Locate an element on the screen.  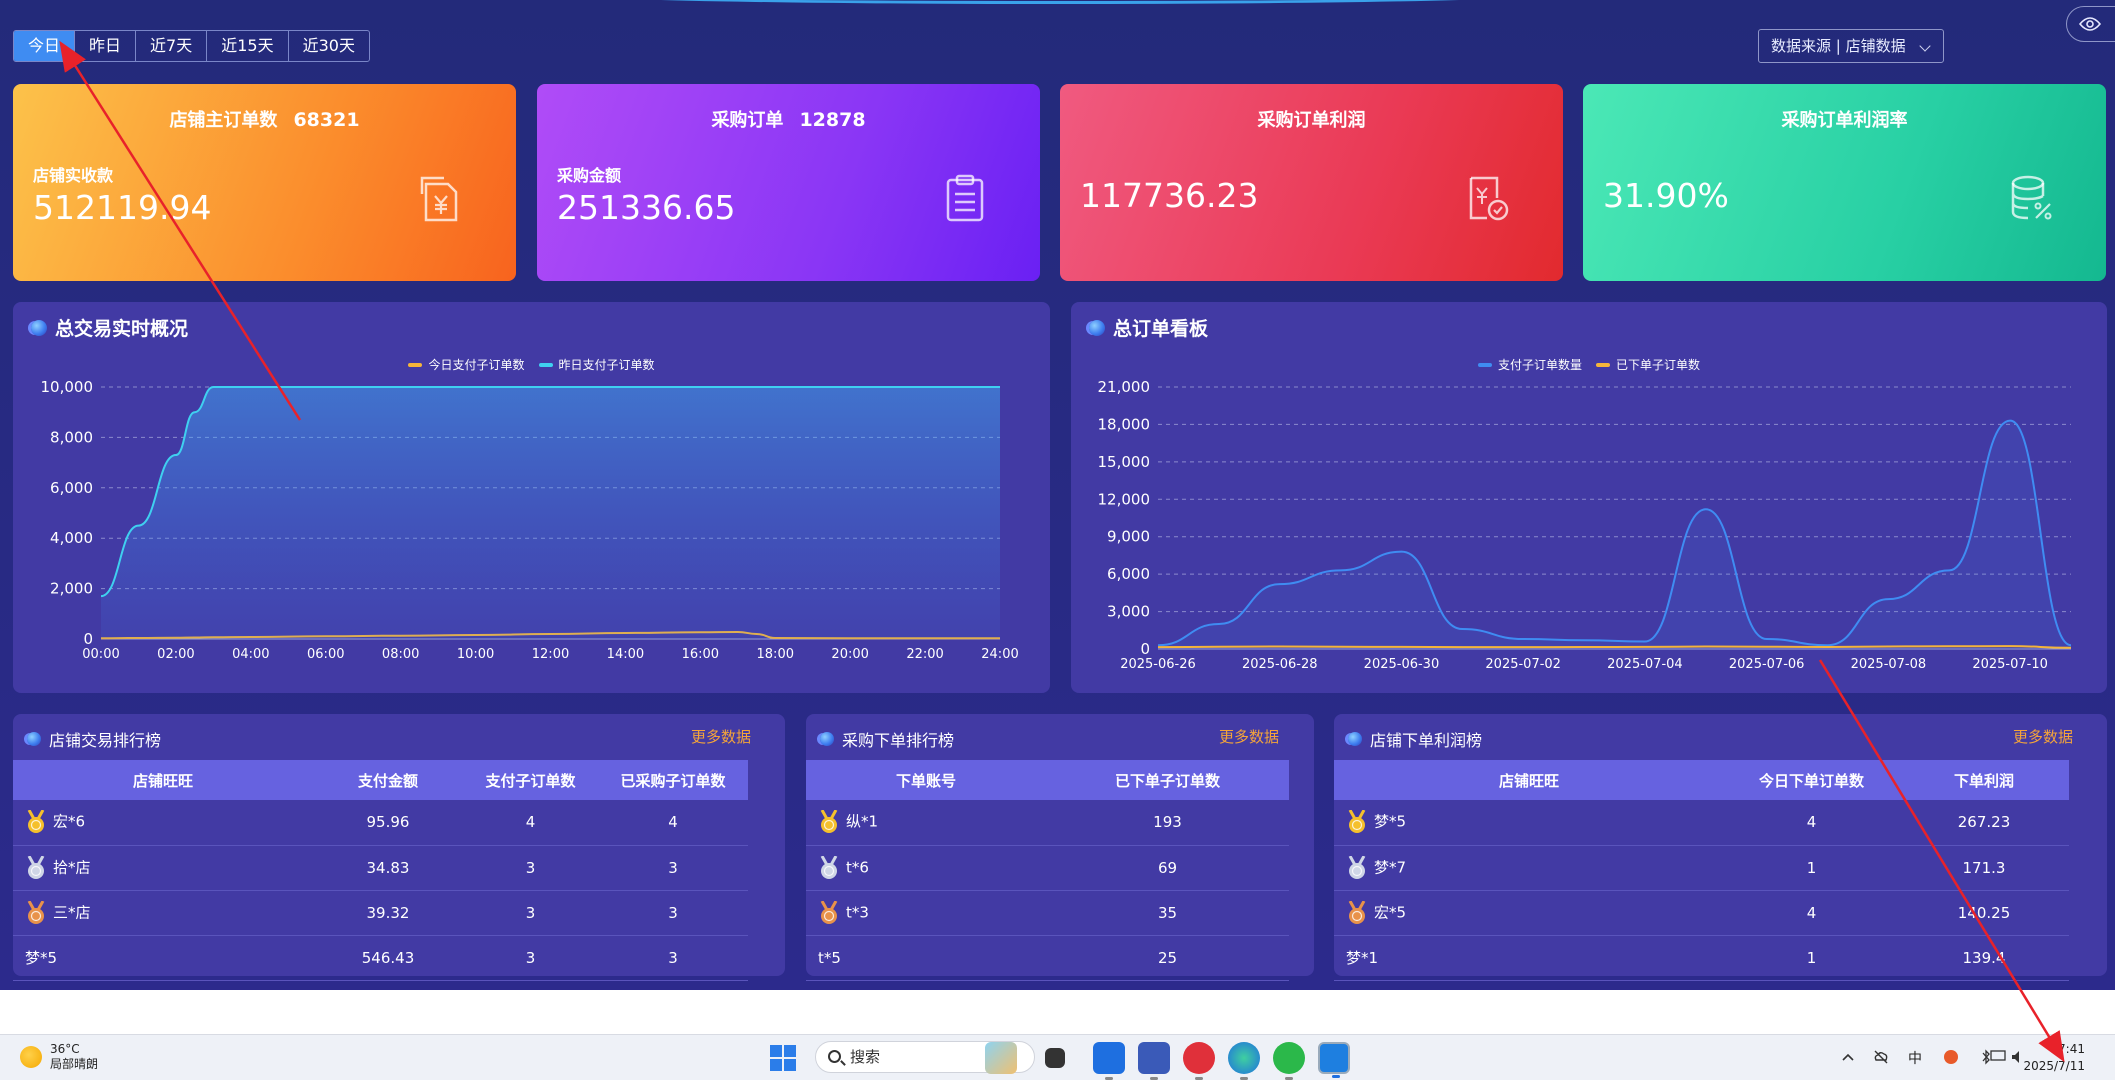
cell-text: 梦*5 is located at coordinates (41, 958).